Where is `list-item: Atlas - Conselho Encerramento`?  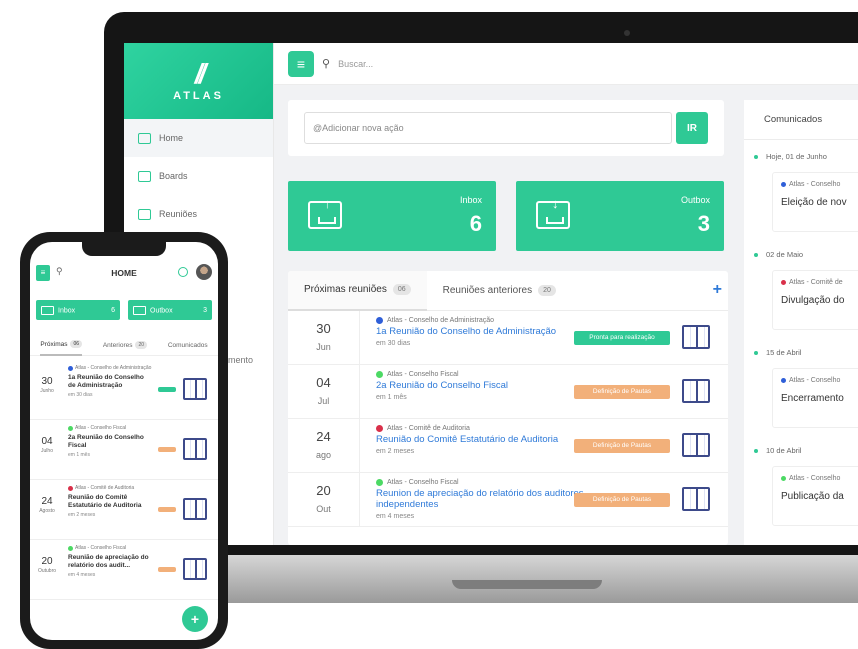
list-item: Atlas - Conselho Encerramento is located at coordinates (815, 398).